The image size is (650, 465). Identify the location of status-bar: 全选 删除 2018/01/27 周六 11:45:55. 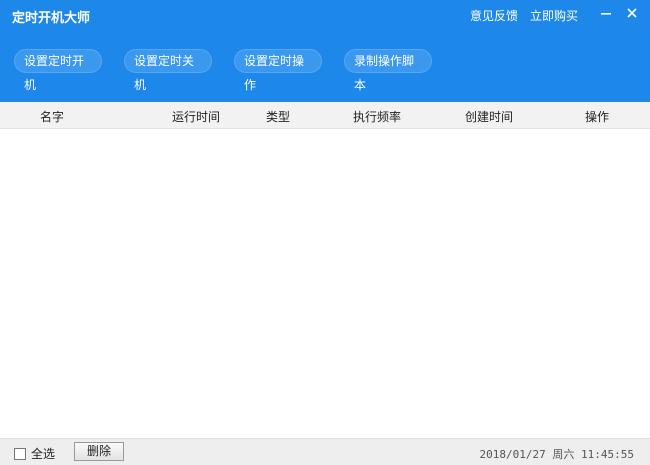
(325, 451).